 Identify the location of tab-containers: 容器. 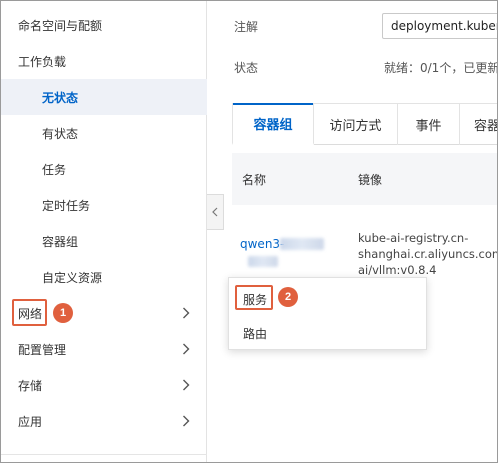
(479, 124).